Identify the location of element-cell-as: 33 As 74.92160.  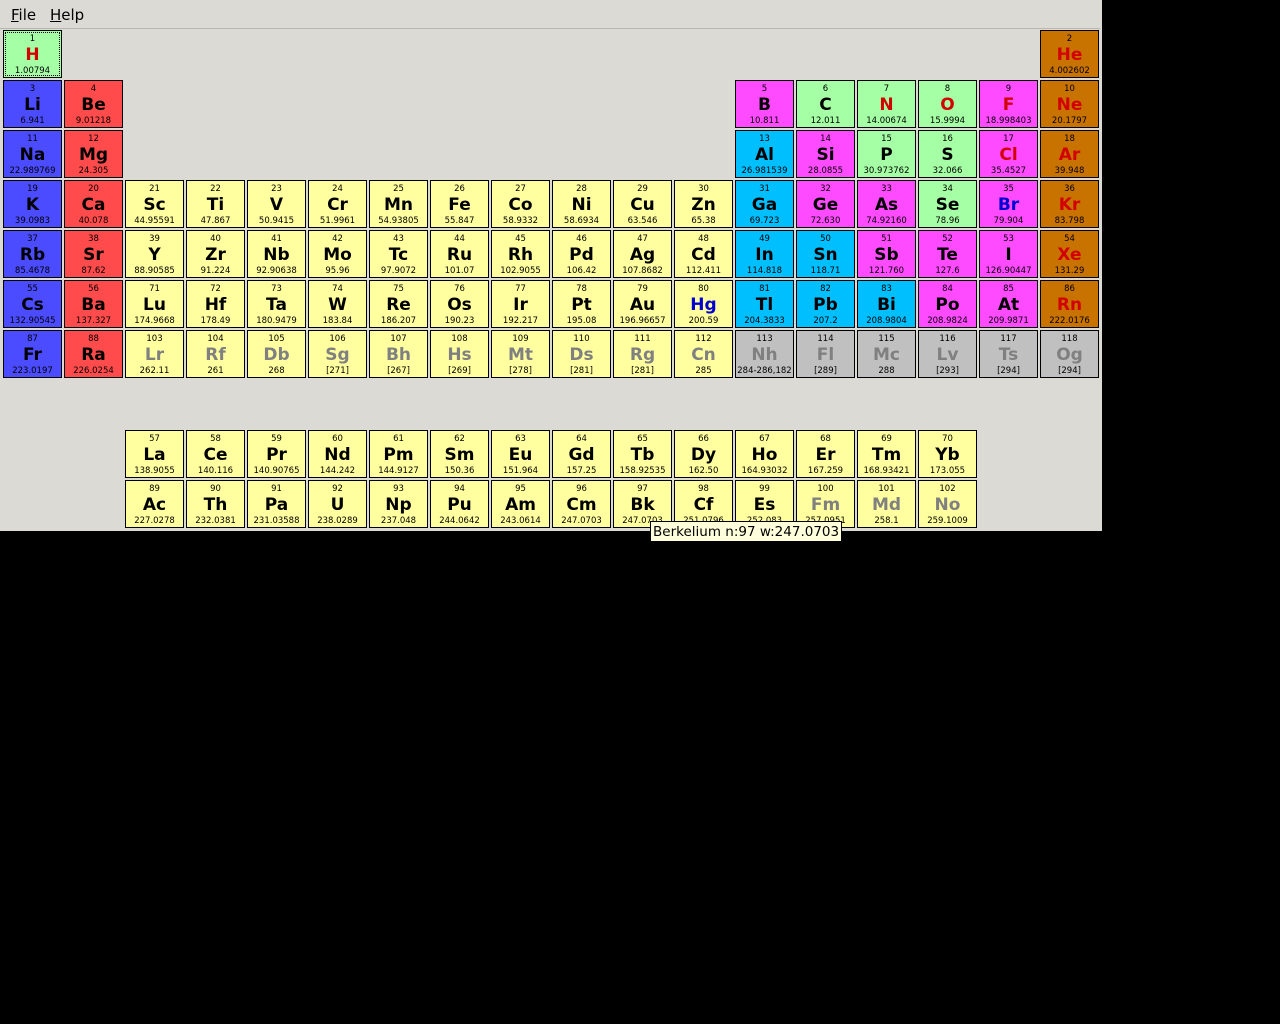
(886, 204).